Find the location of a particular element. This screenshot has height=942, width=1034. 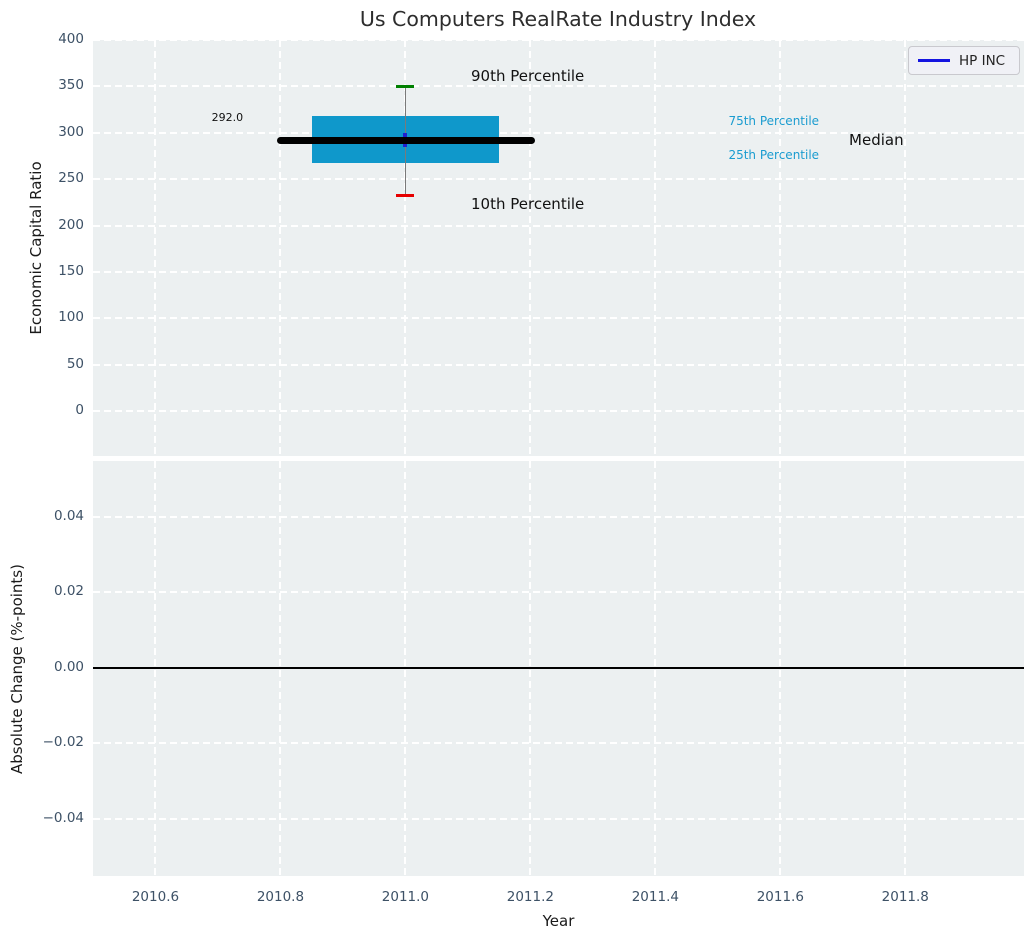

y-axis-label-bottom: Absolute Change (%-points) is located at coordinates (17, 668).